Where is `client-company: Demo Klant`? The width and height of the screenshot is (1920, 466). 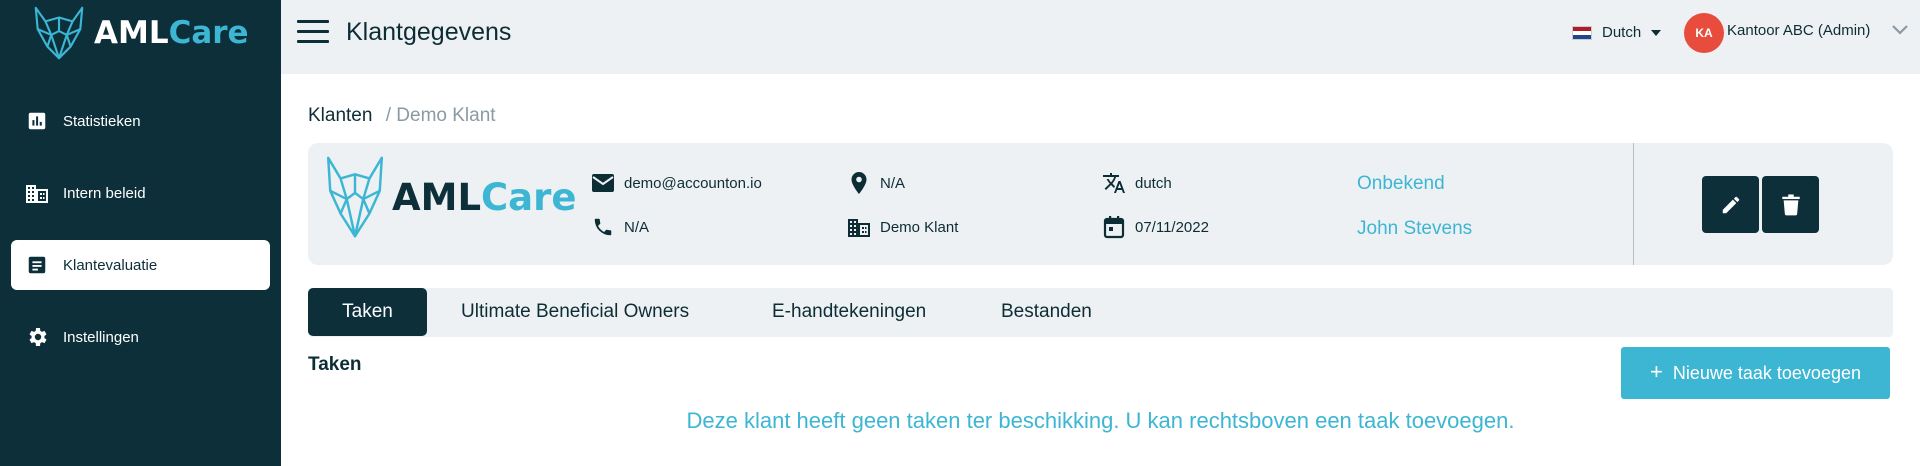
client-company: Demo Klant is located at coordinates (902, 227).